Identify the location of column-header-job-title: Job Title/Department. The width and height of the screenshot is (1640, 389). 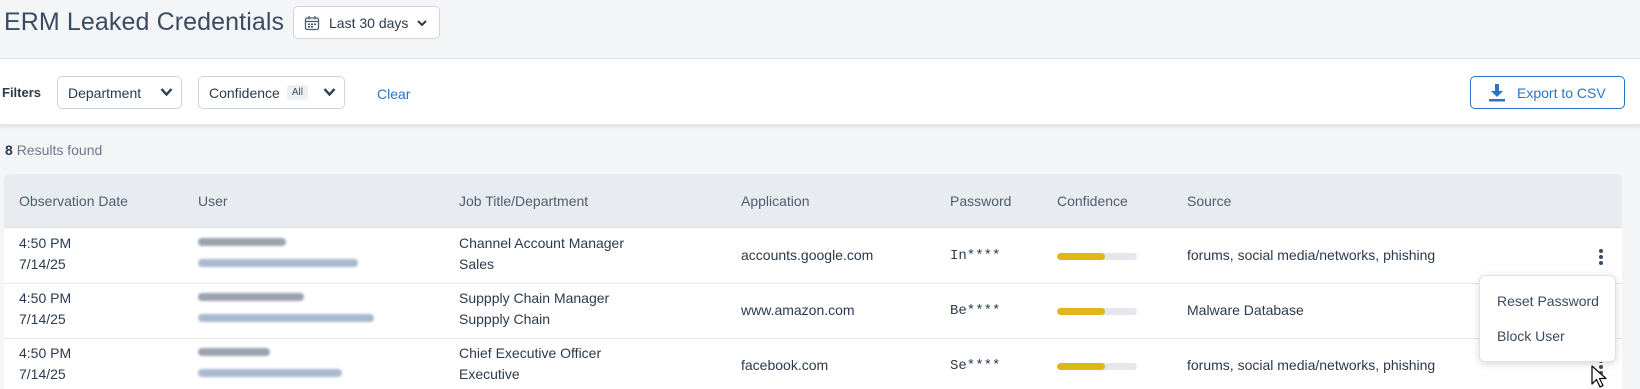
(523, 201).